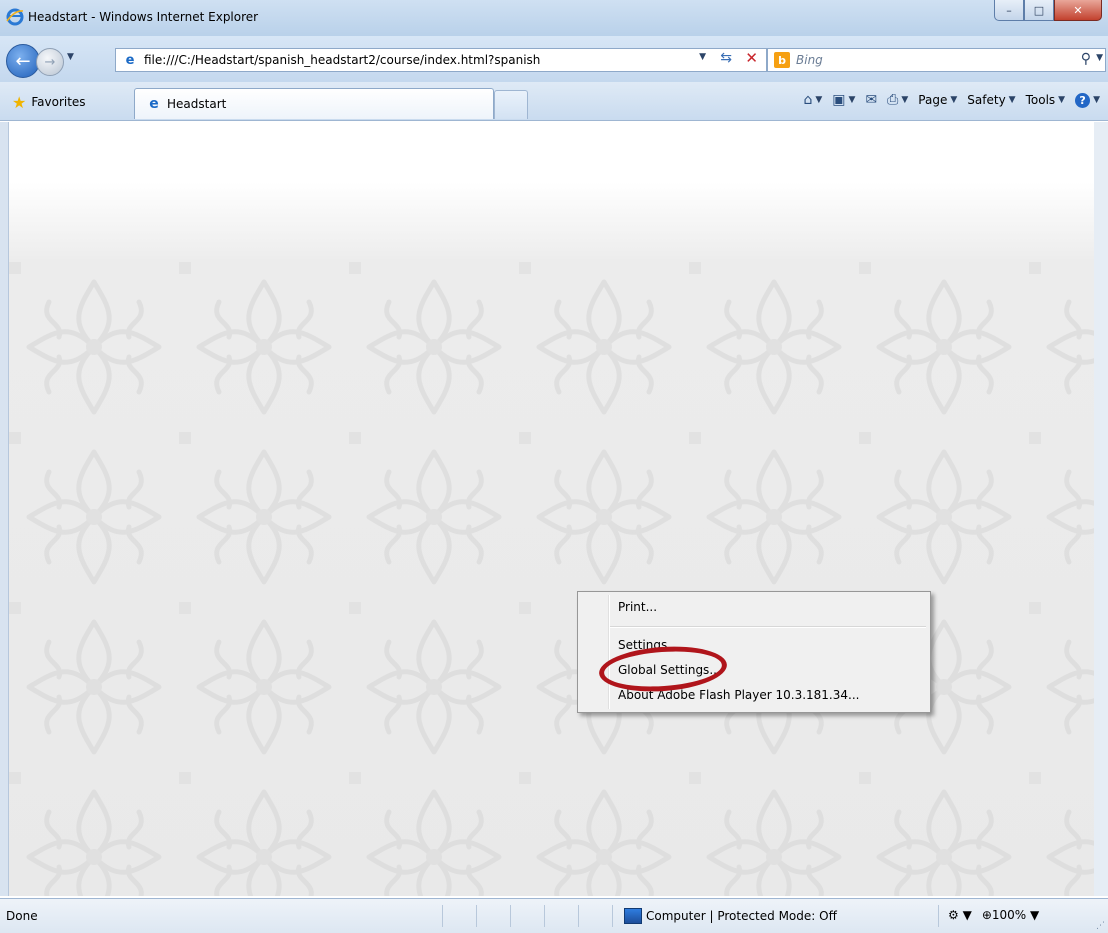 The image size is (1108, 933). I want to click on safety-menu: Safety ▼, so click(991, 100).